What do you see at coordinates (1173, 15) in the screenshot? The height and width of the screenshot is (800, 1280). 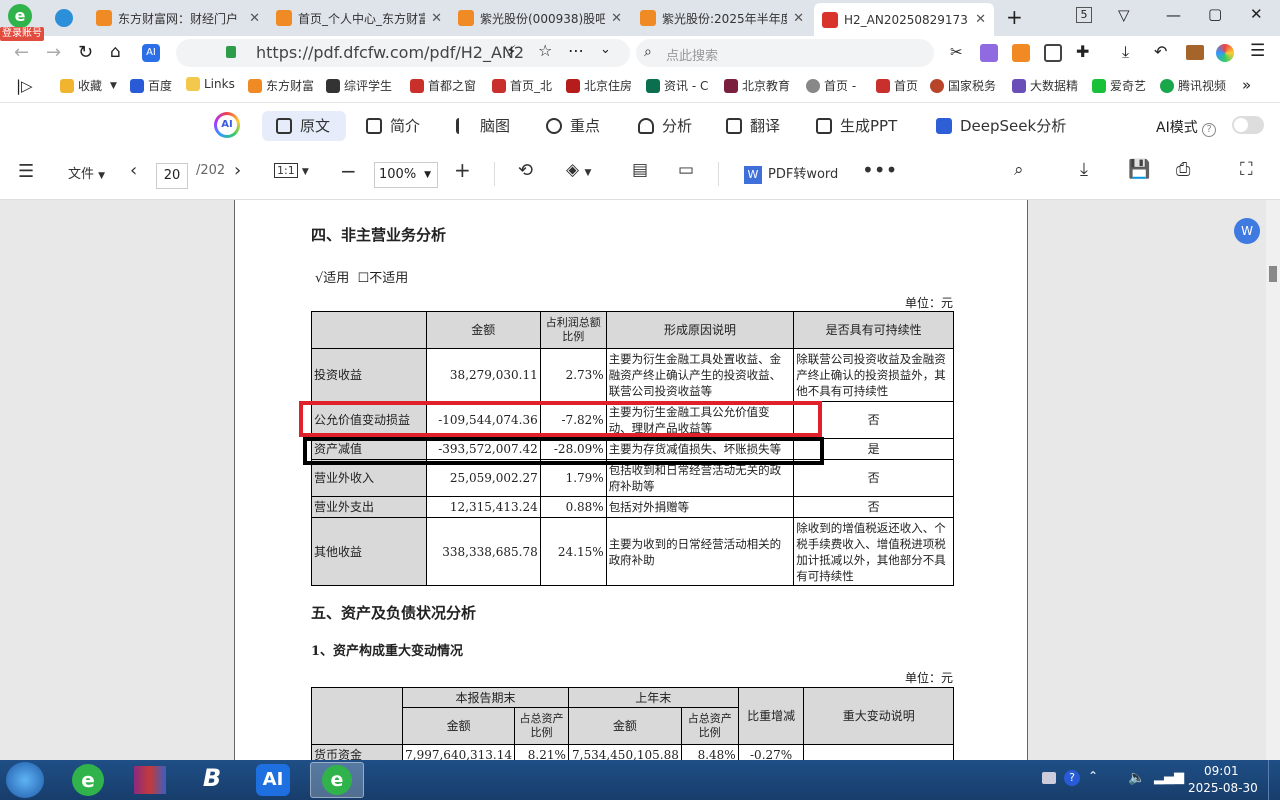 I see `minimize-button: —` at bounding box center [1173, 15].